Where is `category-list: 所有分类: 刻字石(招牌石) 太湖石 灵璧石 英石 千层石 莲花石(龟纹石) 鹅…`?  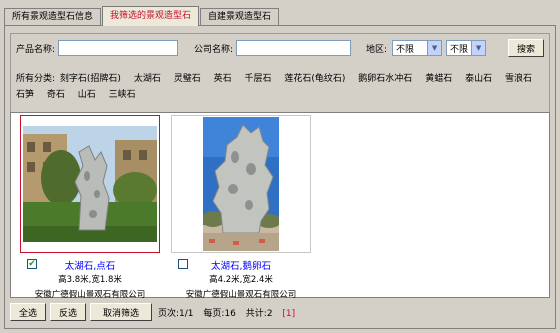 category-list: 所有分类: 刻字石(招牌石) 太湖石 灵璧石 英石 千层石 莲花石(龟纹石) 鹅… is located at coordinates (281, 87).